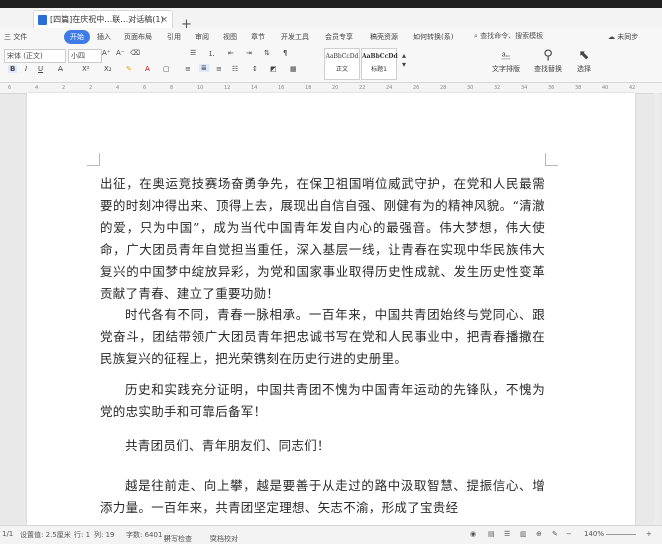  What do you see at coordinates (227, 88) in the screenshot?
I see `ruler-tick-label: 12` at bounding box center [227, 88].